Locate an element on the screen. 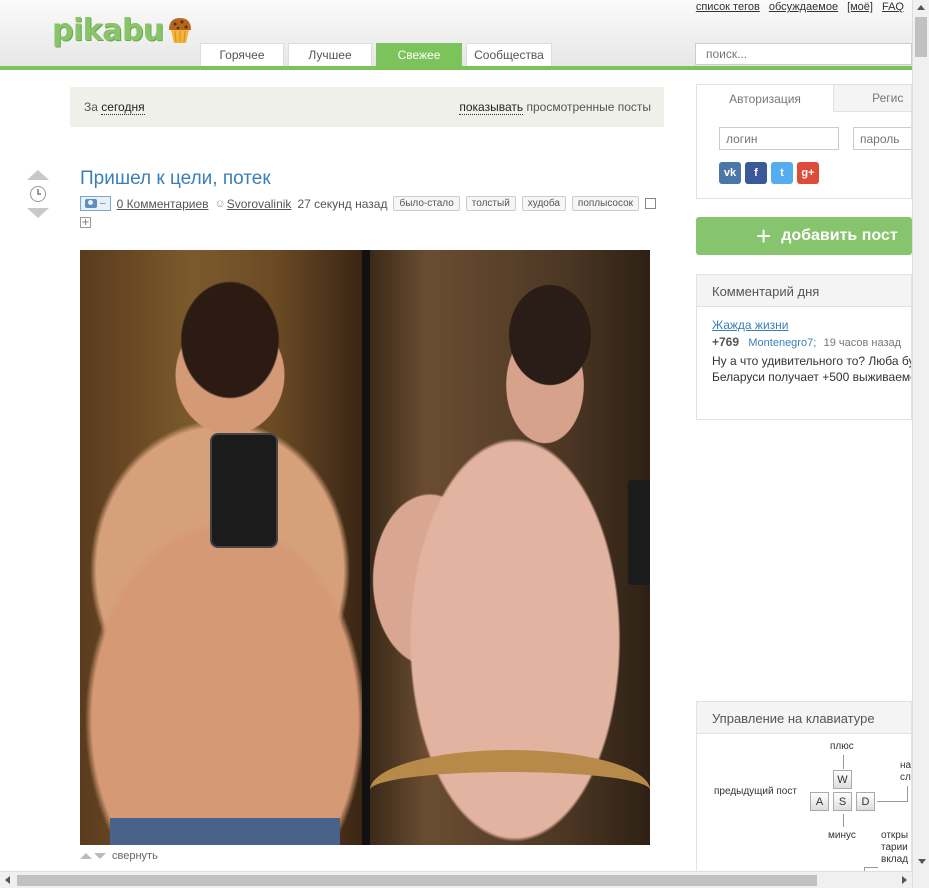 This screenshot has width=929, height=888. post-time: 27 секунд назад is located at coordinates (342, 203).